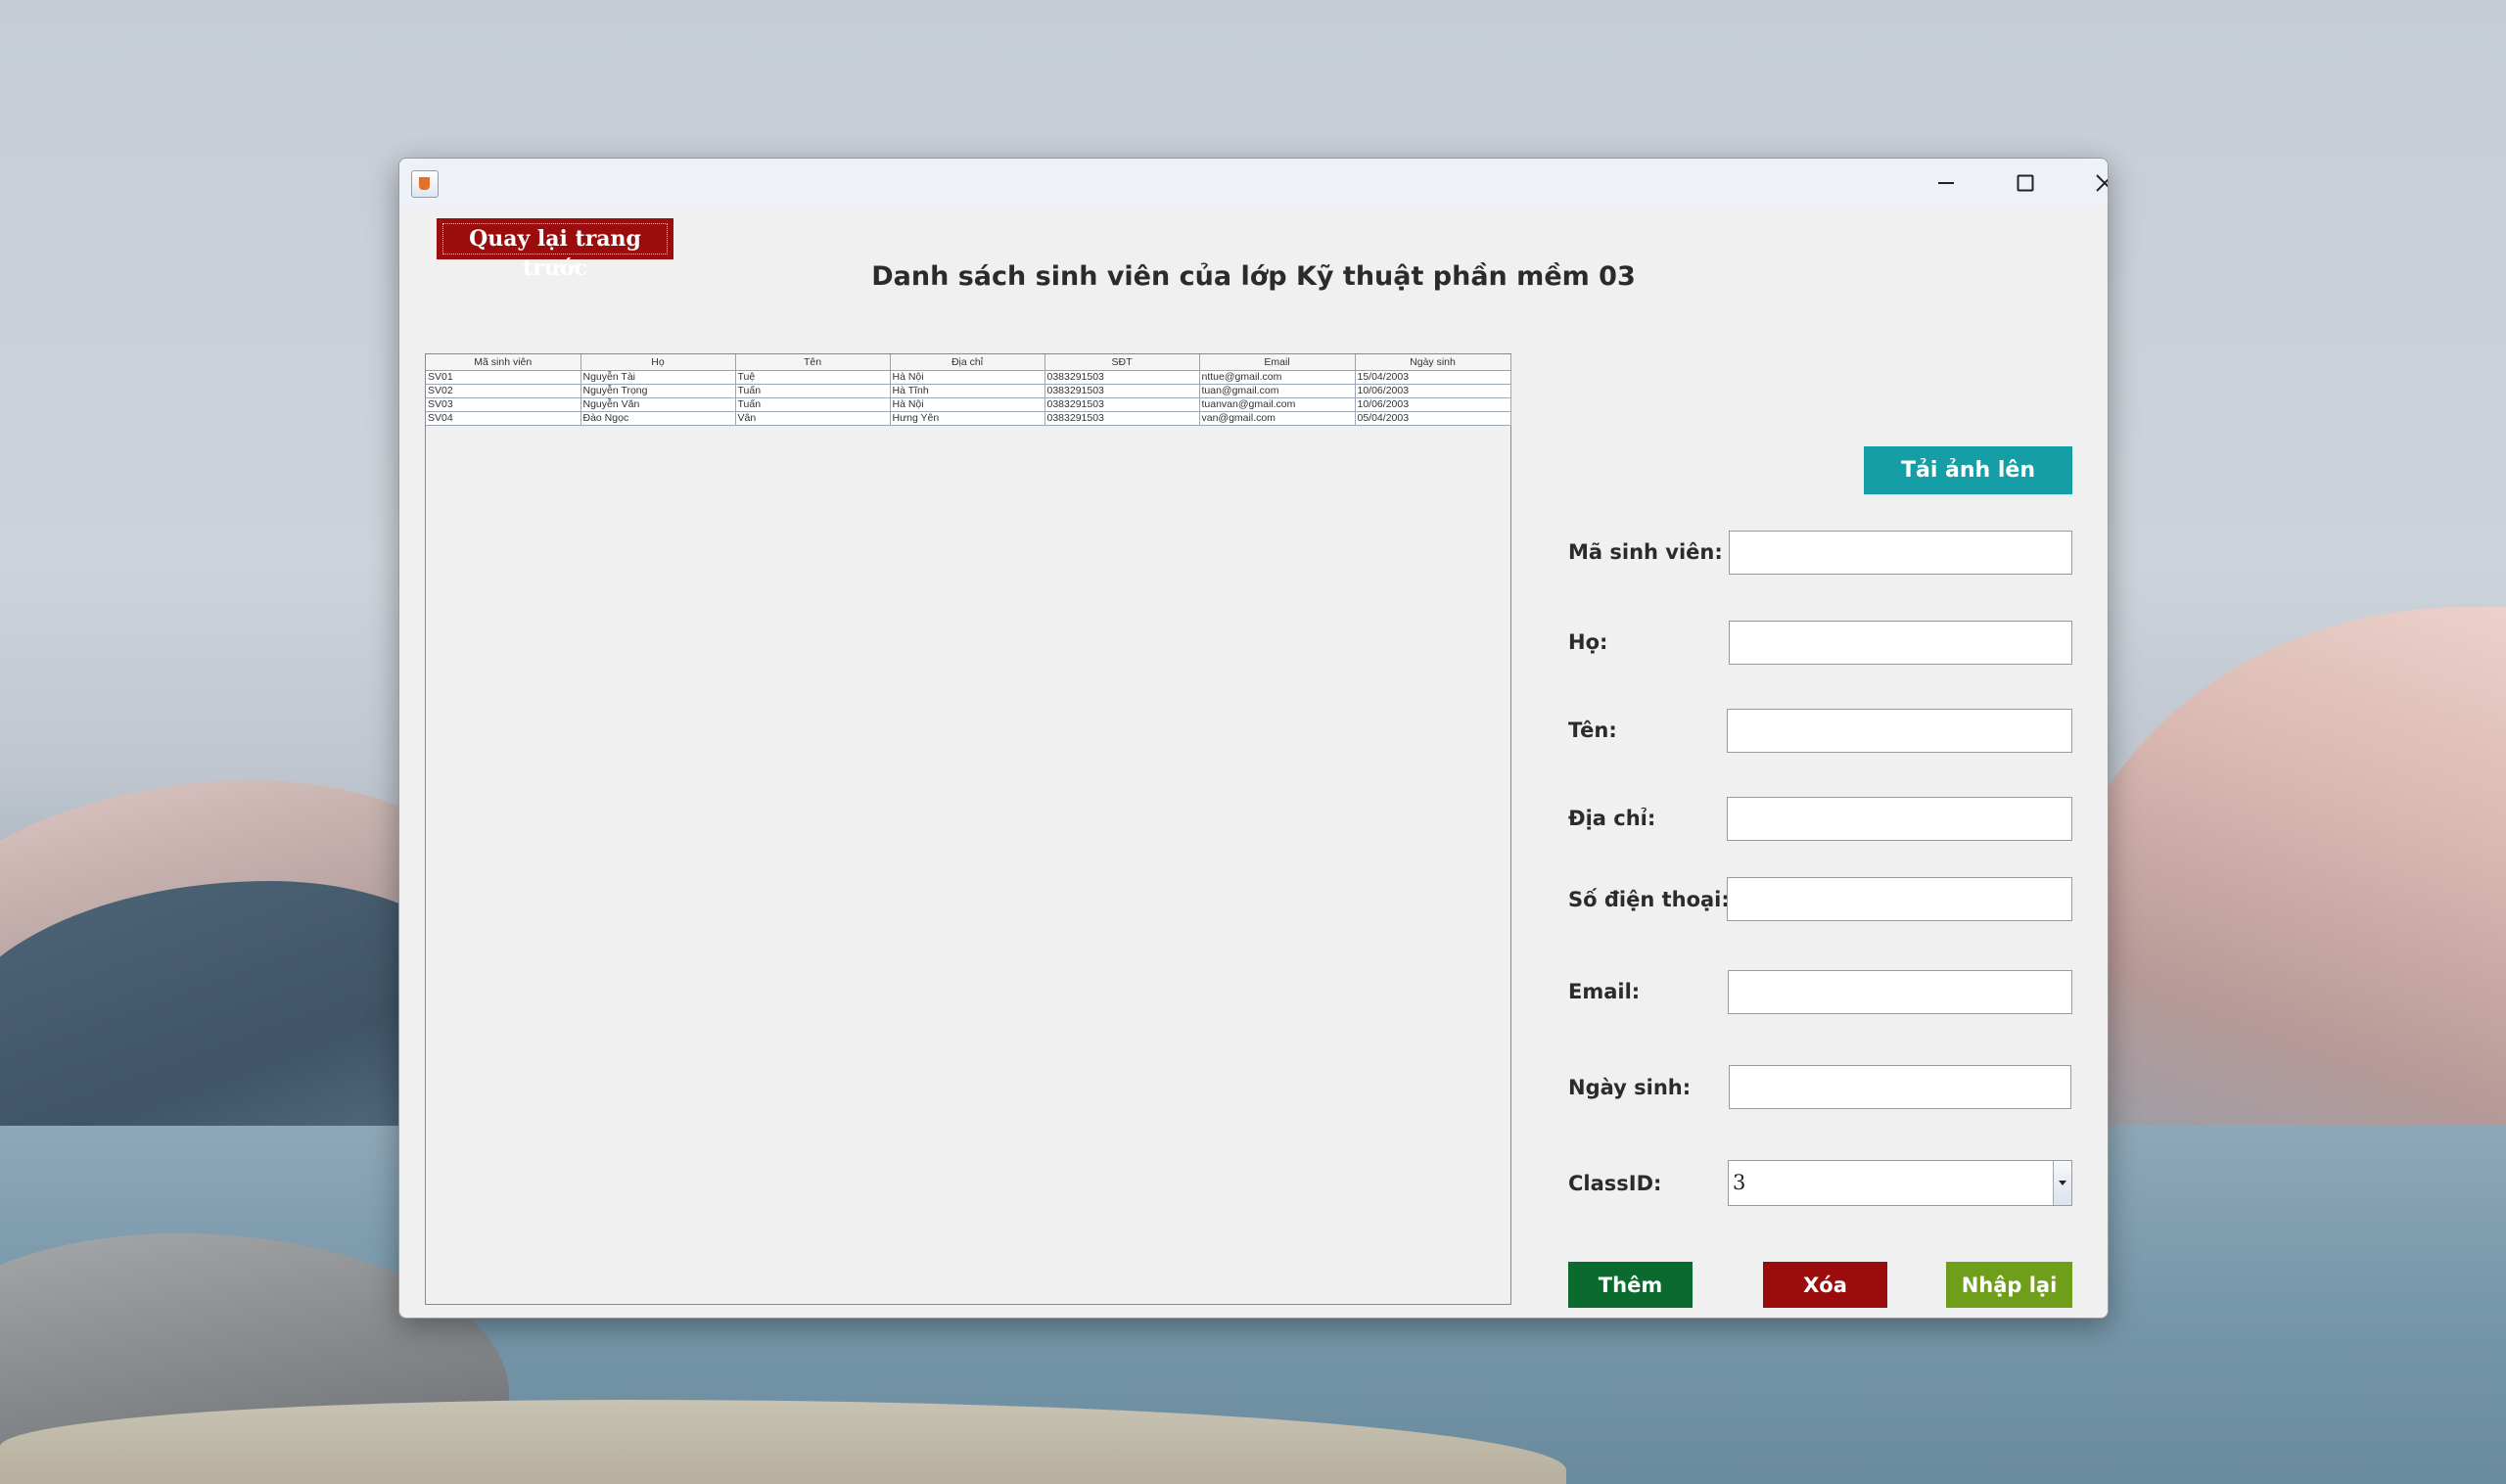  I want to click on address-input, so click(1899, 819).